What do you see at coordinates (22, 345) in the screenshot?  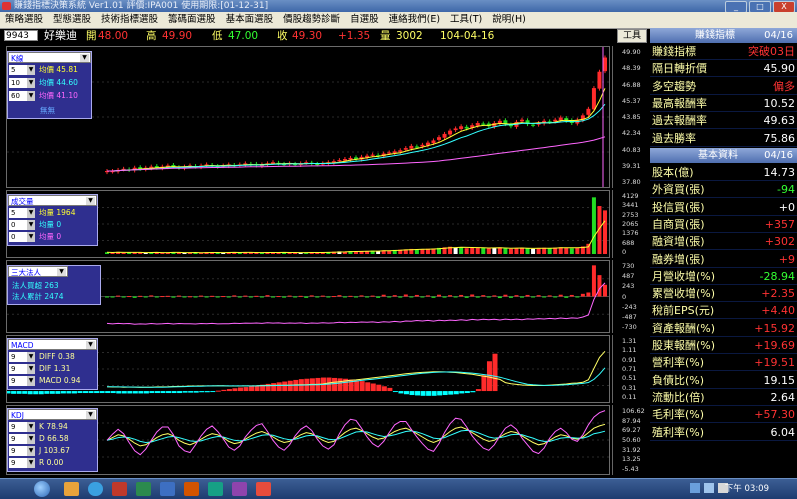 I see `macd-selector-label: MACD` at bounding box center [22, 345].